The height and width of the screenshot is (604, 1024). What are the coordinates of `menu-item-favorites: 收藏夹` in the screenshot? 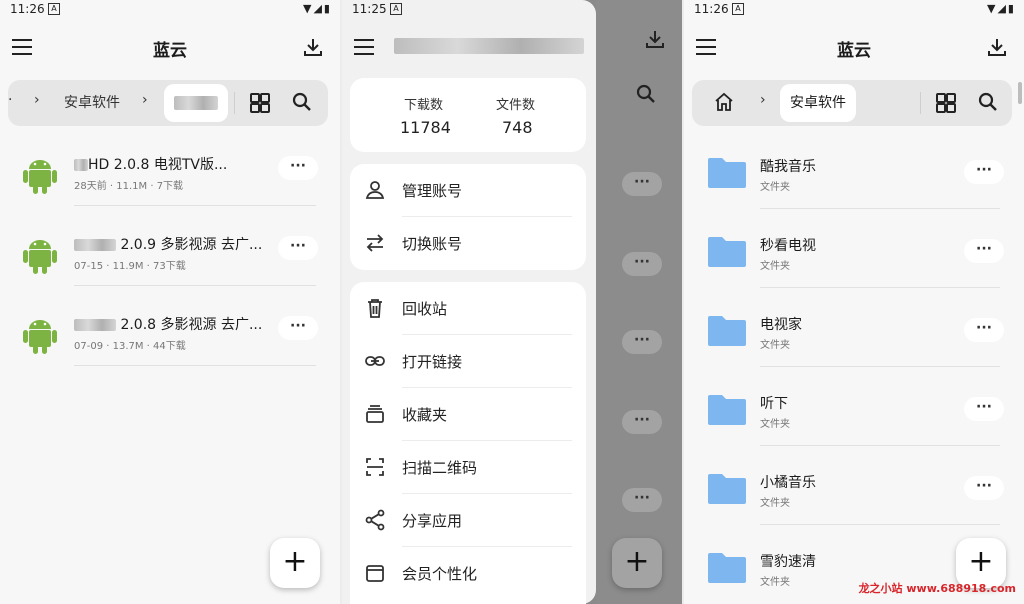 It's located at (468, 414).